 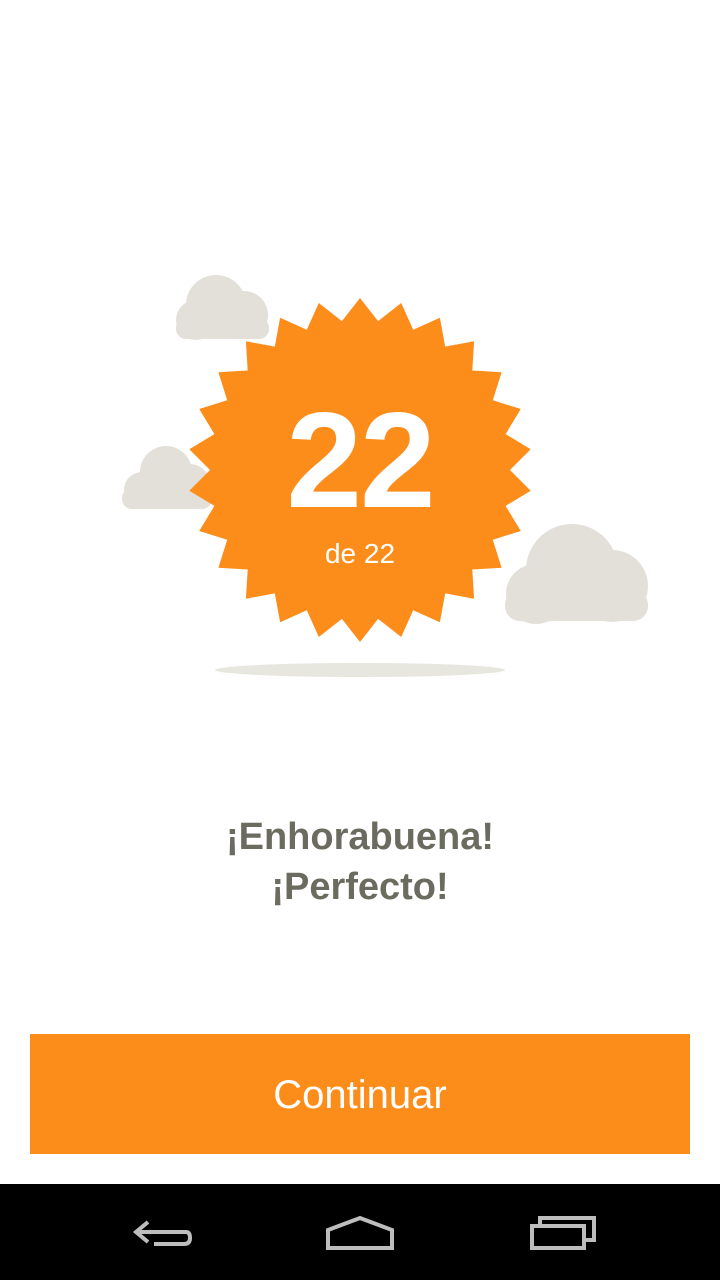 I want to click on score-total: de 22, so click(x=360, y=553).